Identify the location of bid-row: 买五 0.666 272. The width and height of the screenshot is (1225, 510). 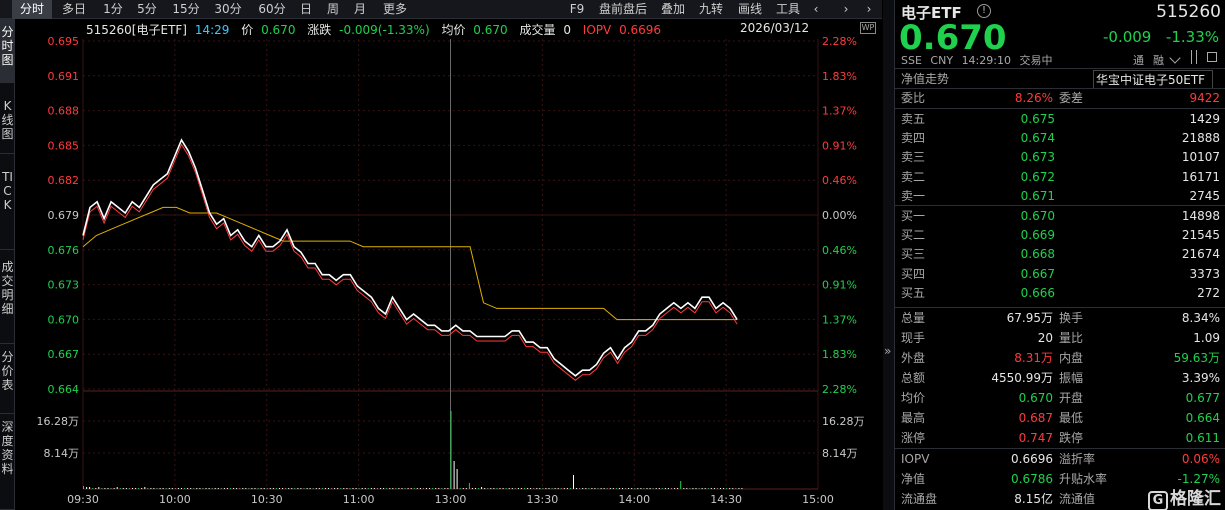
(1060, 293).